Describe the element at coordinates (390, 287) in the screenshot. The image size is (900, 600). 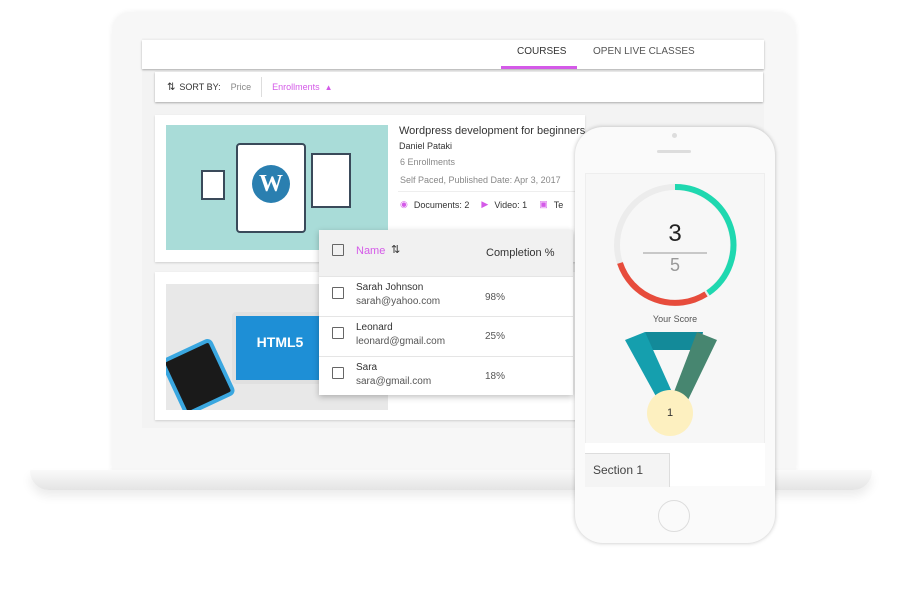
I see `row-name: Sarah Johnson` at that location.